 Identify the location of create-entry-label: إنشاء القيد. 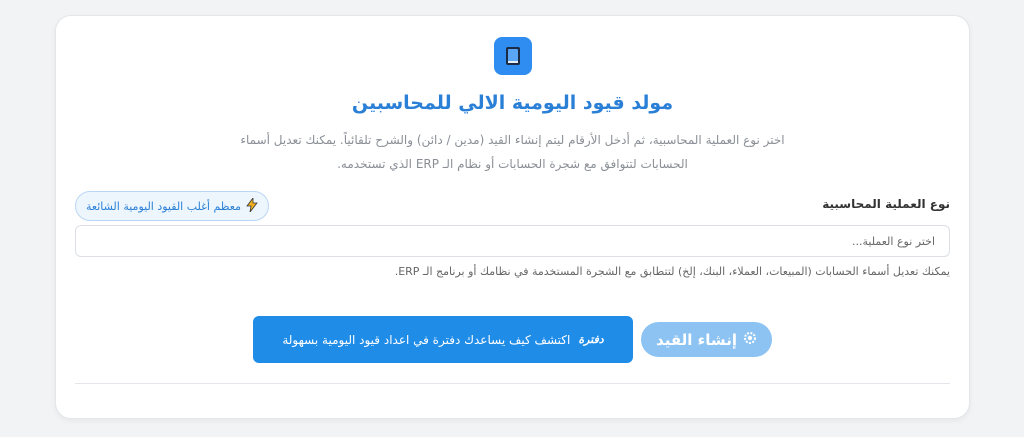
(696, 339).